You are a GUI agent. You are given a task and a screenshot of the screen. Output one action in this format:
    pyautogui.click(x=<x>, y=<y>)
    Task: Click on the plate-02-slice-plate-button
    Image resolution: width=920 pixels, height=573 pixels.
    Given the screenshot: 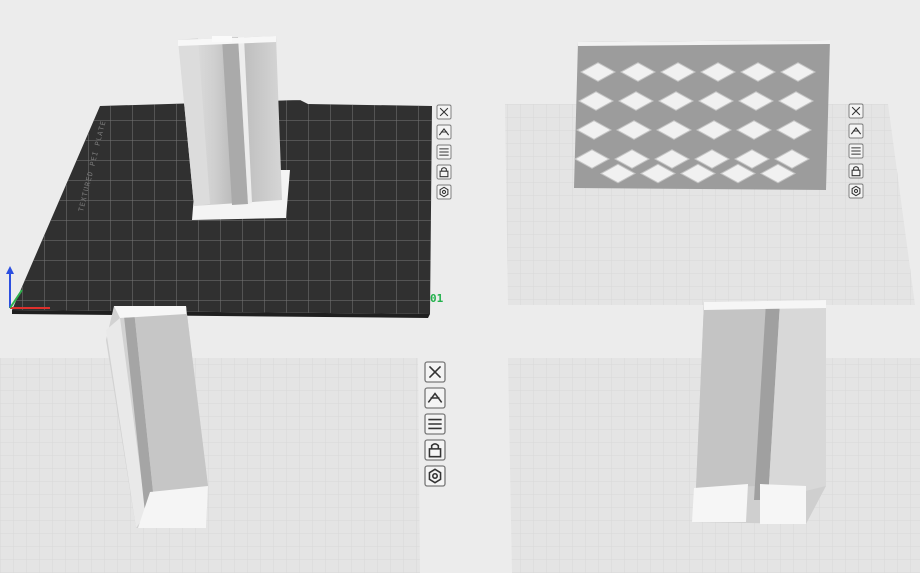 What is the action you would take?
    pyautogui.click(x=856, y=151)
    